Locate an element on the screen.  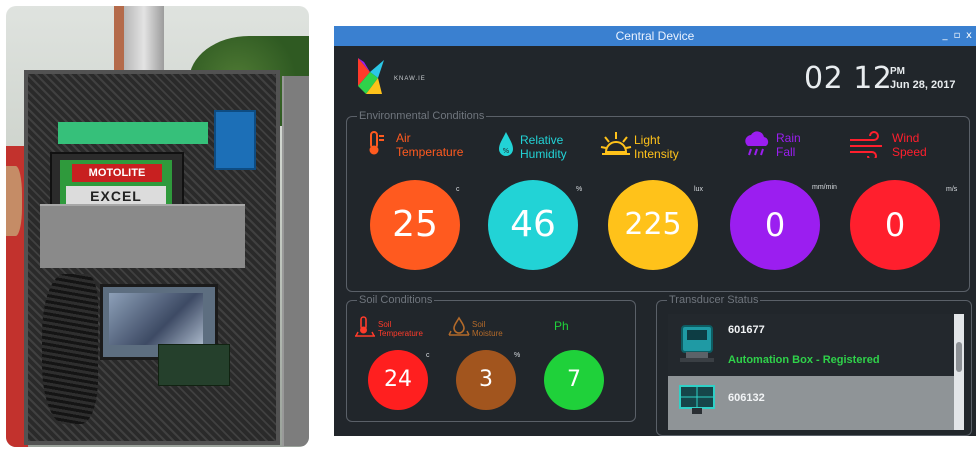
kanaw-logo-icon is located at coordinates (371, 76).